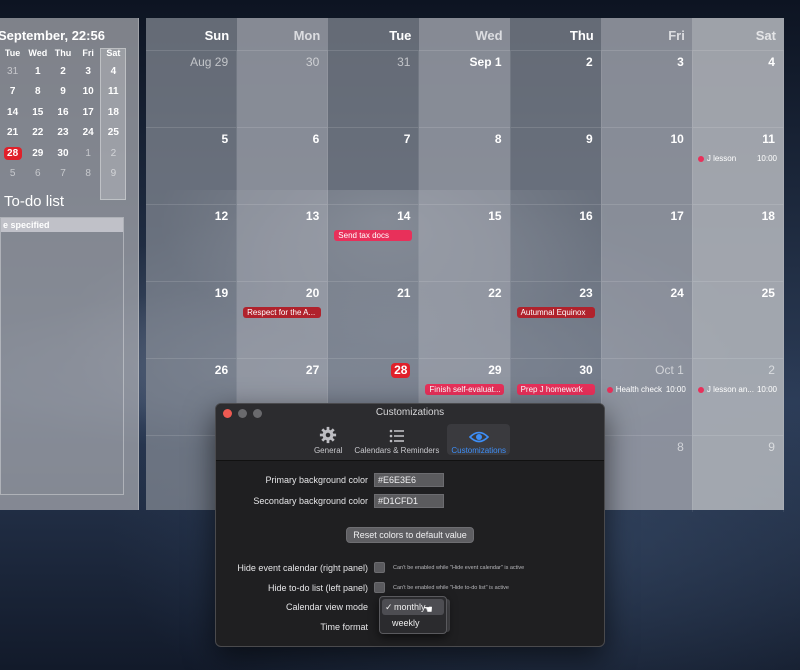  What do you see at coordinates (302, 567) in the screenshot?
I see `hide-event-label: Hide event calendar (right panel)` at bounding box center [302, 567].